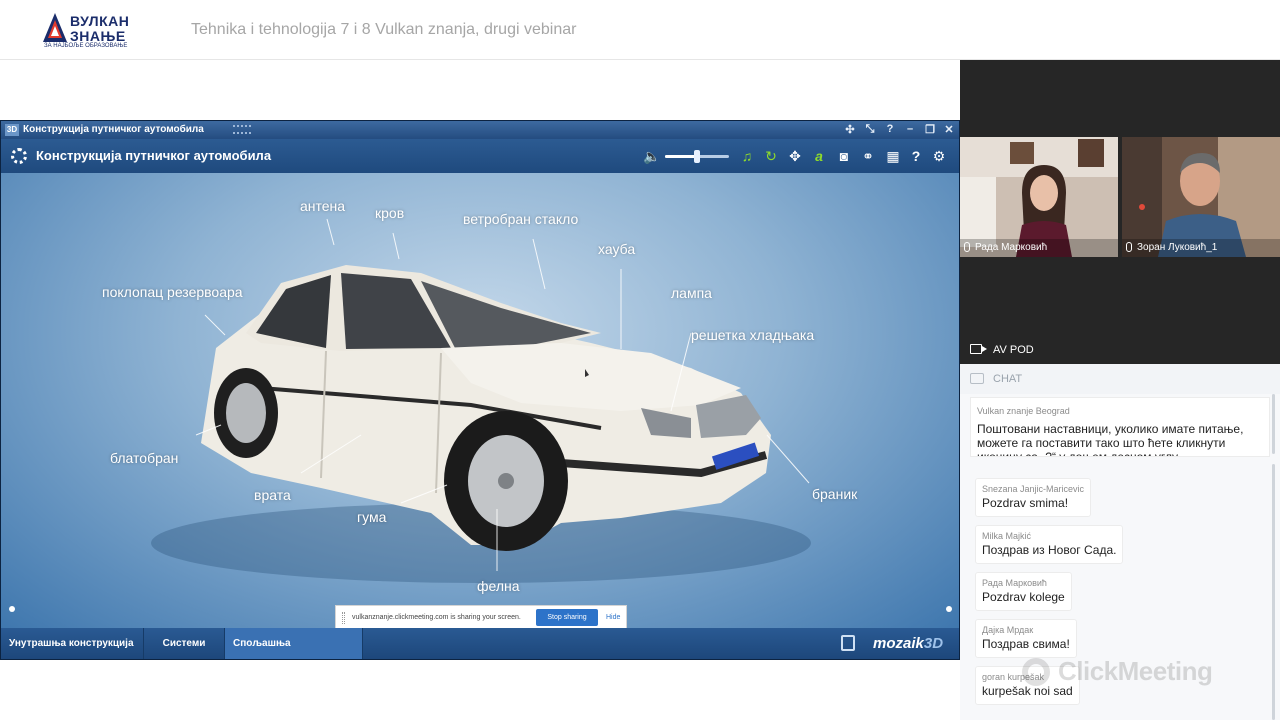  I want to click on tab-exterior: Спољашња конструкција, so click(294, 654).